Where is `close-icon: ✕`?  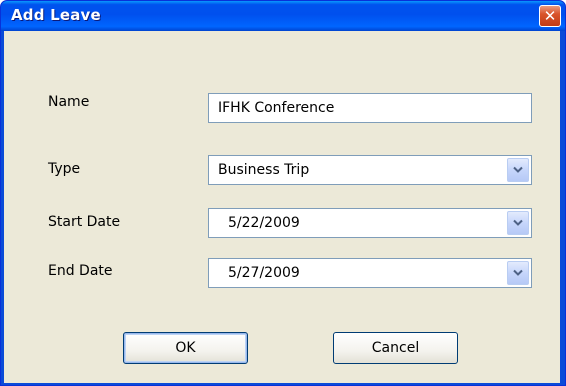 close-icon: ✕ is located at coordinates (550, 16).